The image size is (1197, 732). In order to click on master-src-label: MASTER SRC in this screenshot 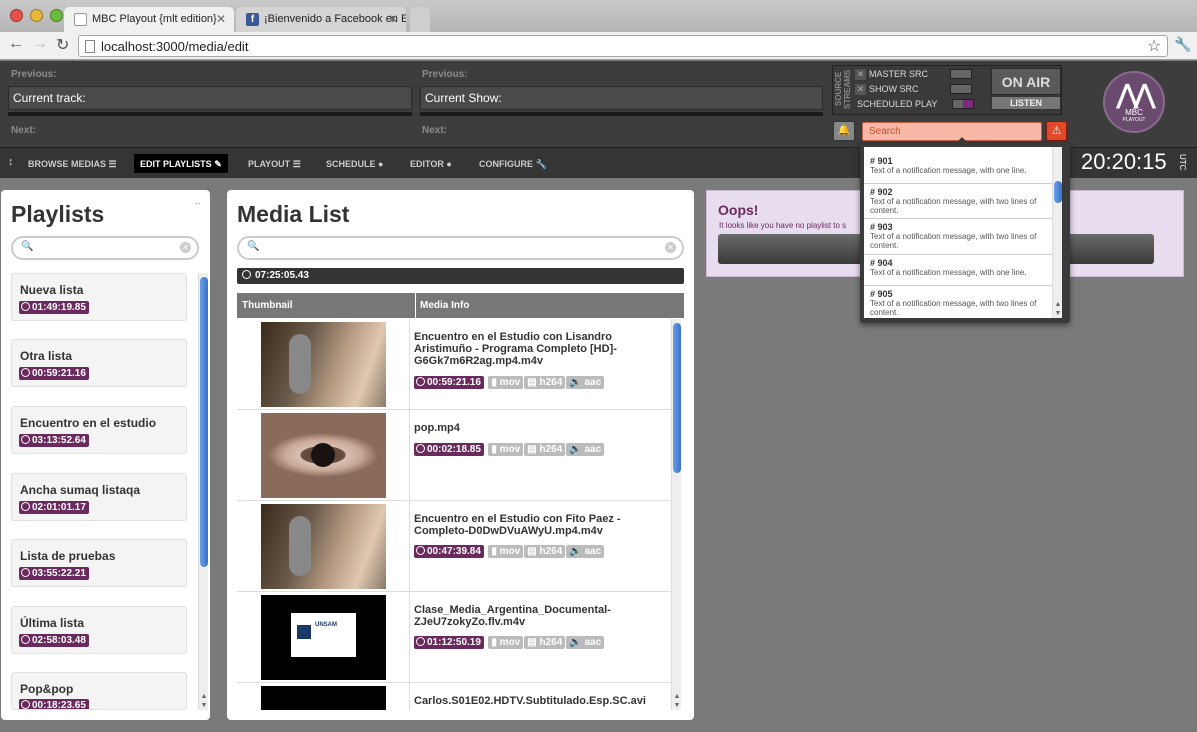, I will do `click(899, 74)`.